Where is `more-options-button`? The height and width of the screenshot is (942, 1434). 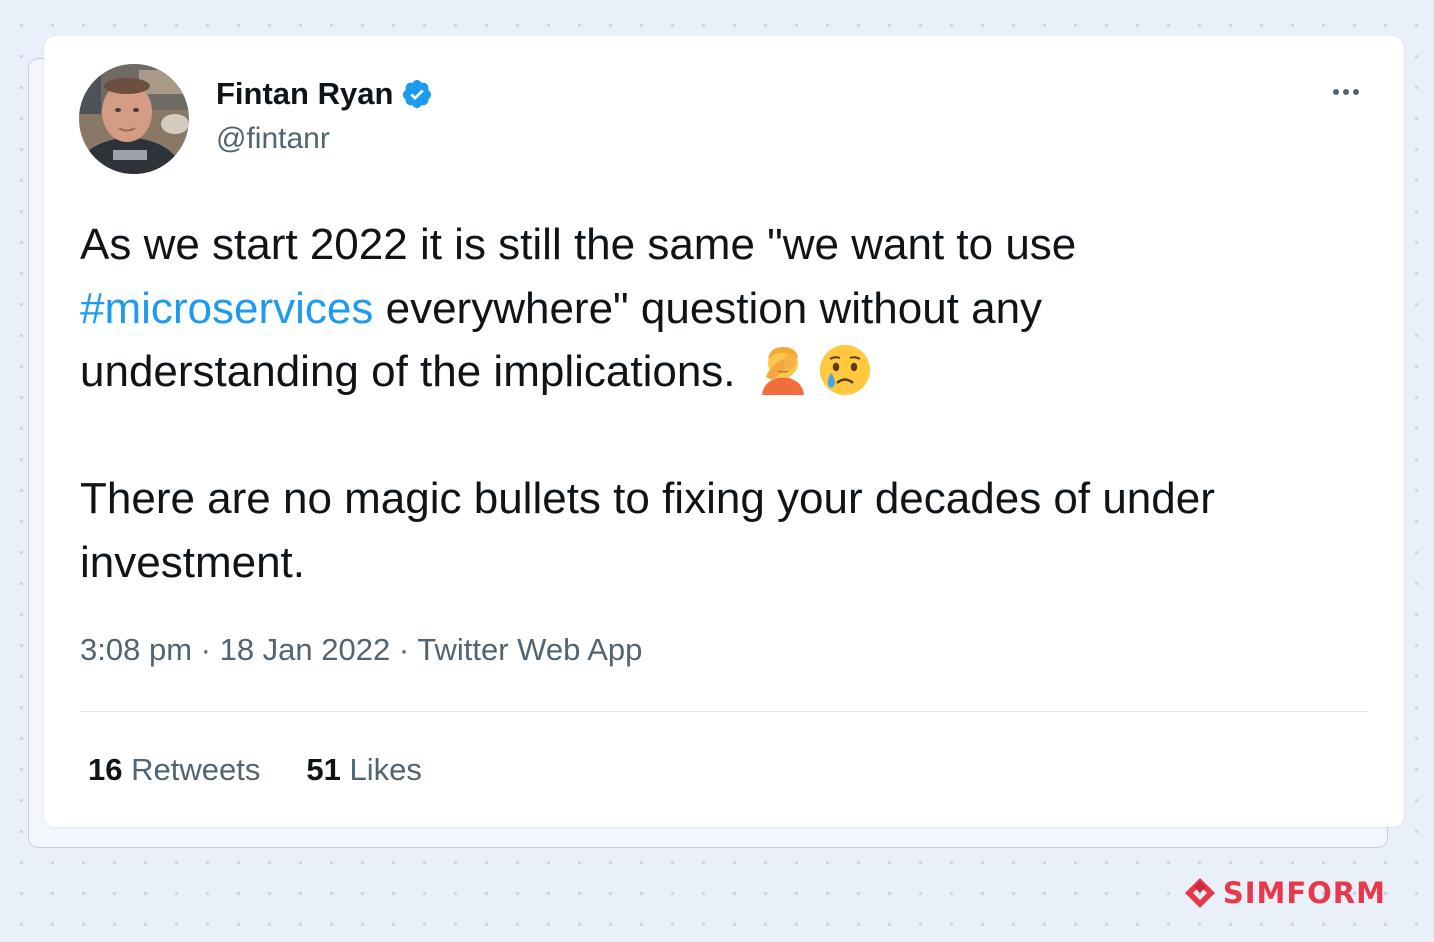
more-options-button is located at coordinates (1346, 92).